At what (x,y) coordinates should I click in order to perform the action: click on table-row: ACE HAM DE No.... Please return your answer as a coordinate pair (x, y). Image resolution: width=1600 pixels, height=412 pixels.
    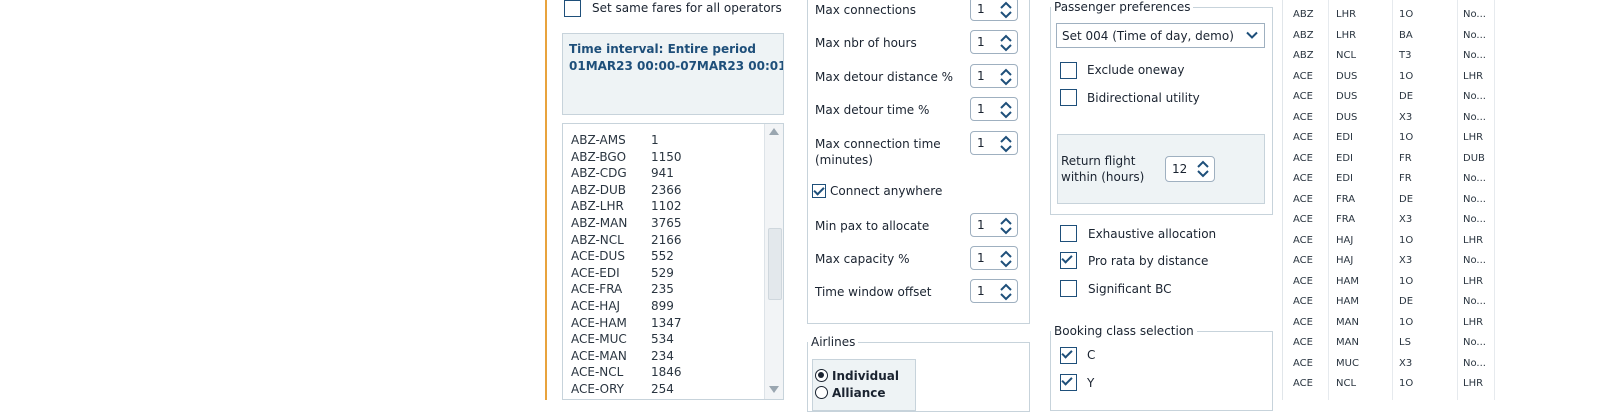
    Looking at the image, I should click on (1389, 302).